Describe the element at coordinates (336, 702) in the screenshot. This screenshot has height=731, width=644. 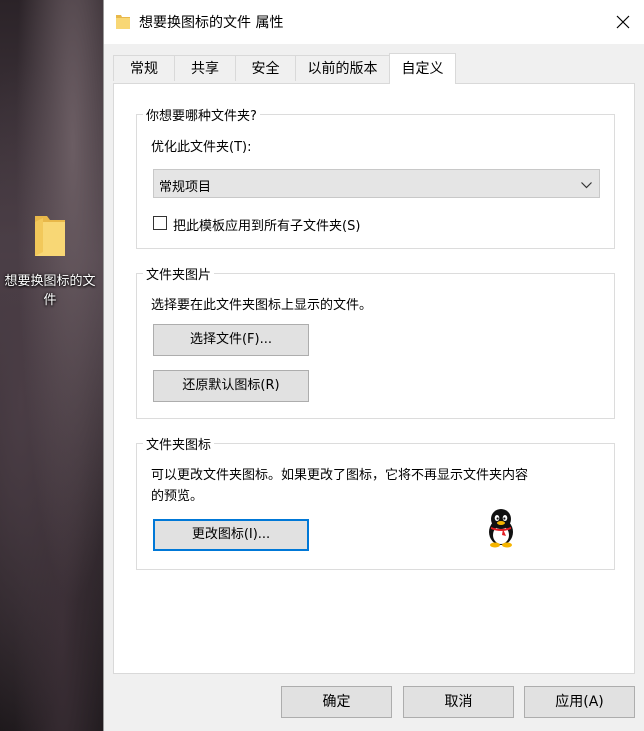
I see `ok-button: 确定` at that location.